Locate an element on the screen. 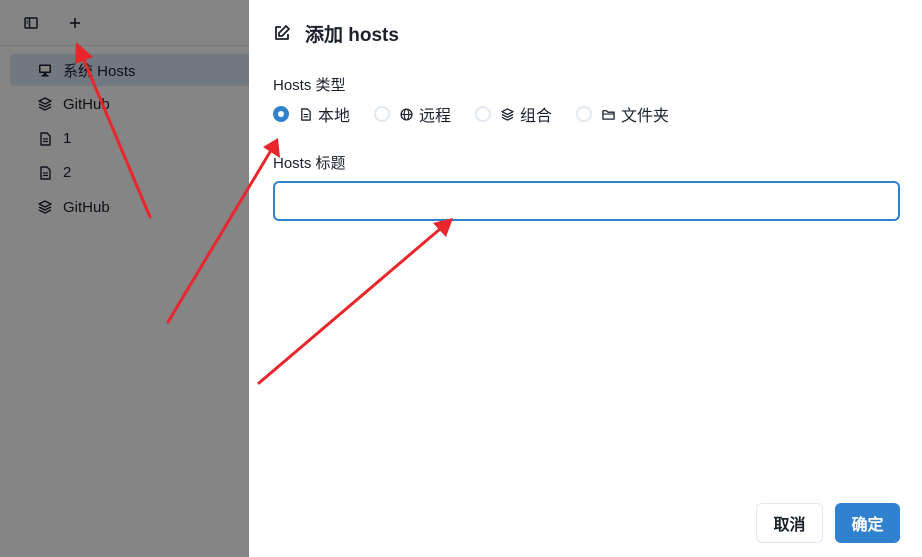  radio-option-label: 本地 is located at coordinates (334, 116).